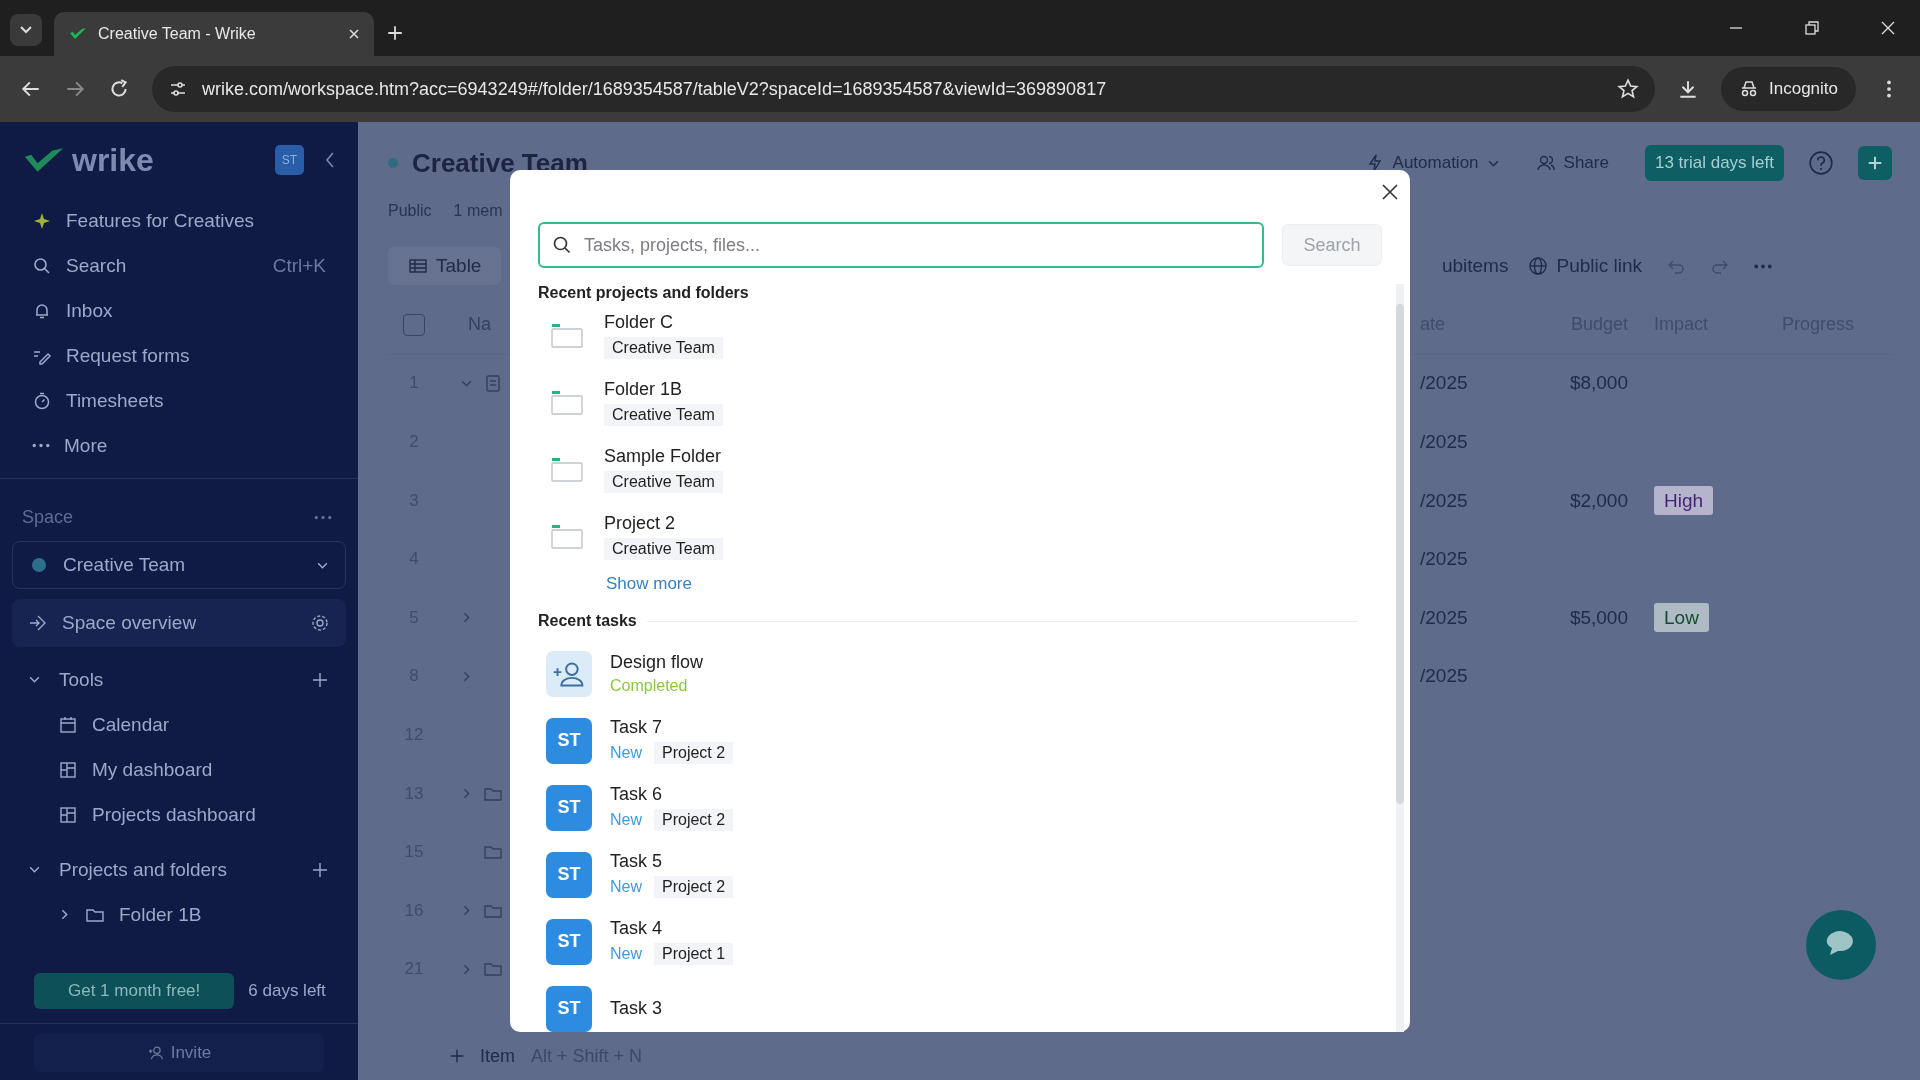  Describe the element at coordinates (963, 807) in the screenshot. I see `recent-task-item: ST Task 6 New Project 2` at that location.